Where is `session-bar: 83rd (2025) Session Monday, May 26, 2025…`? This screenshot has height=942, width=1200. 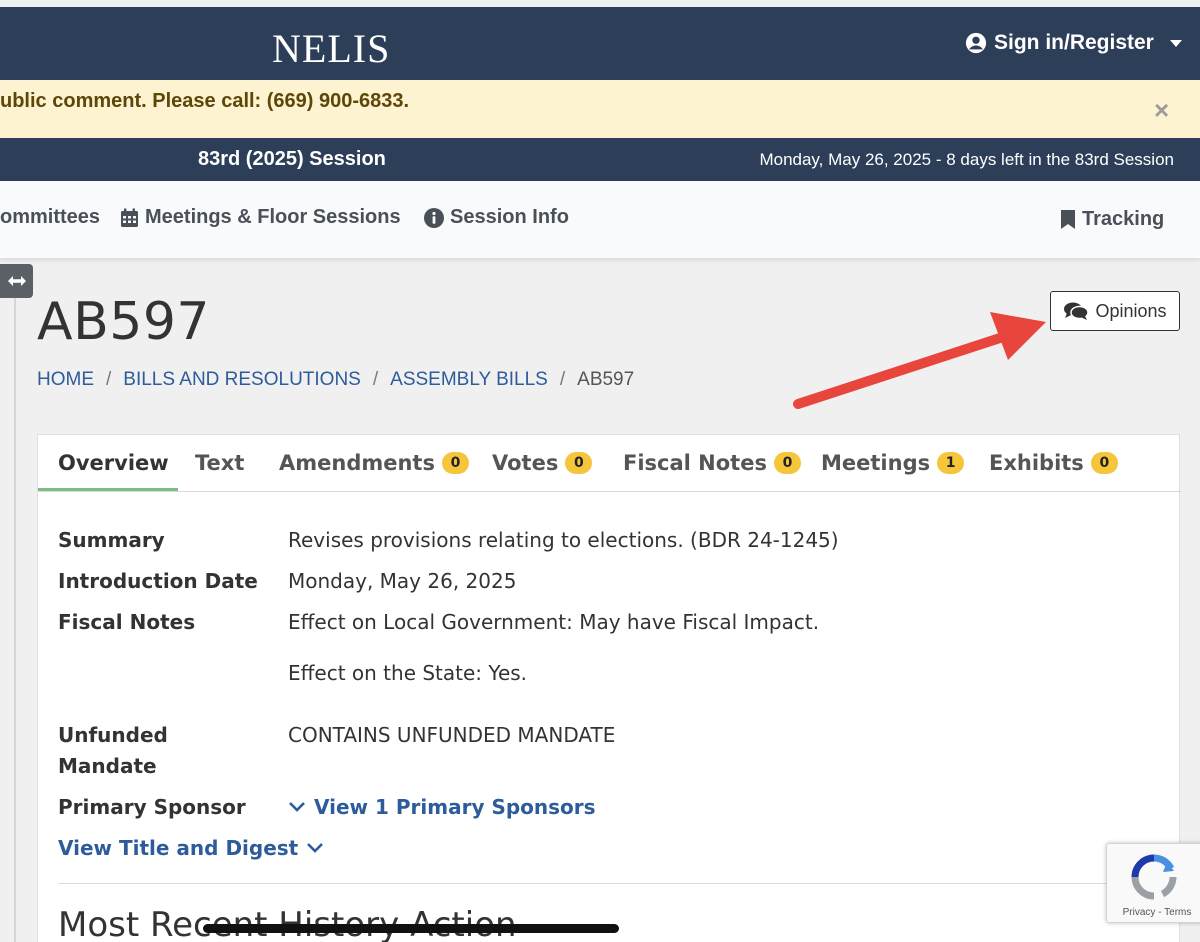
session-bar: 83rd (2025) Session Monday, May 26, 2025… is located at coordinates (600, 159).